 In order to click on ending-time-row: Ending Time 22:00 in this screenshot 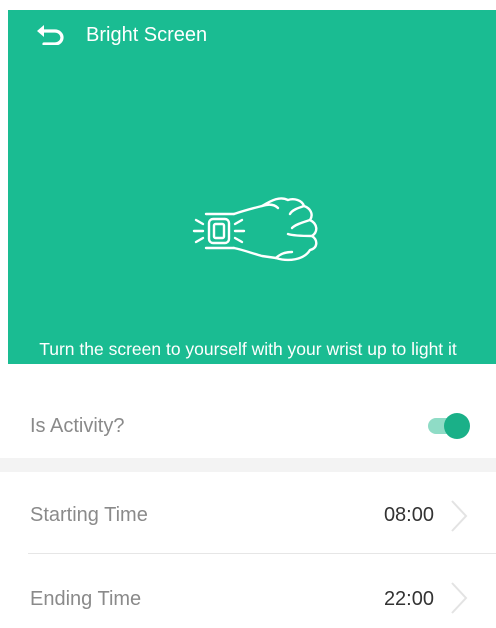, I will do `click(248, 598)`.